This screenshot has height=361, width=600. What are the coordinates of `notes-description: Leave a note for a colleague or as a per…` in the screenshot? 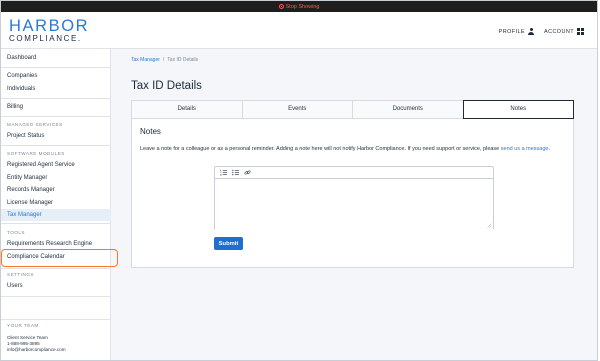 It's located at (345, 149).